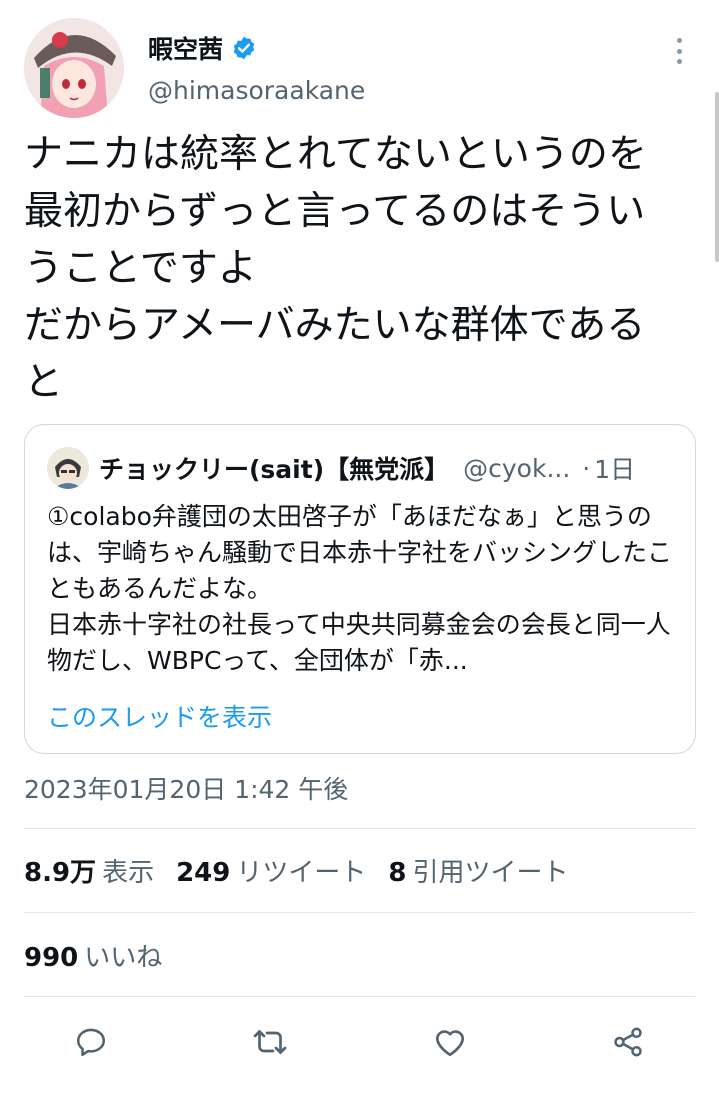 This screenshot has width=719, height=1093. What do you see at coordinates (51, 958) in the screenshot?
I see `likes-count: 990` at bounding box center [51, 958].